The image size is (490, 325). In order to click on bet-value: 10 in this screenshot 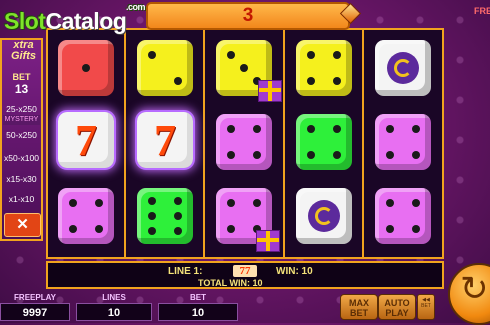, I will do `click(198, 312)`.